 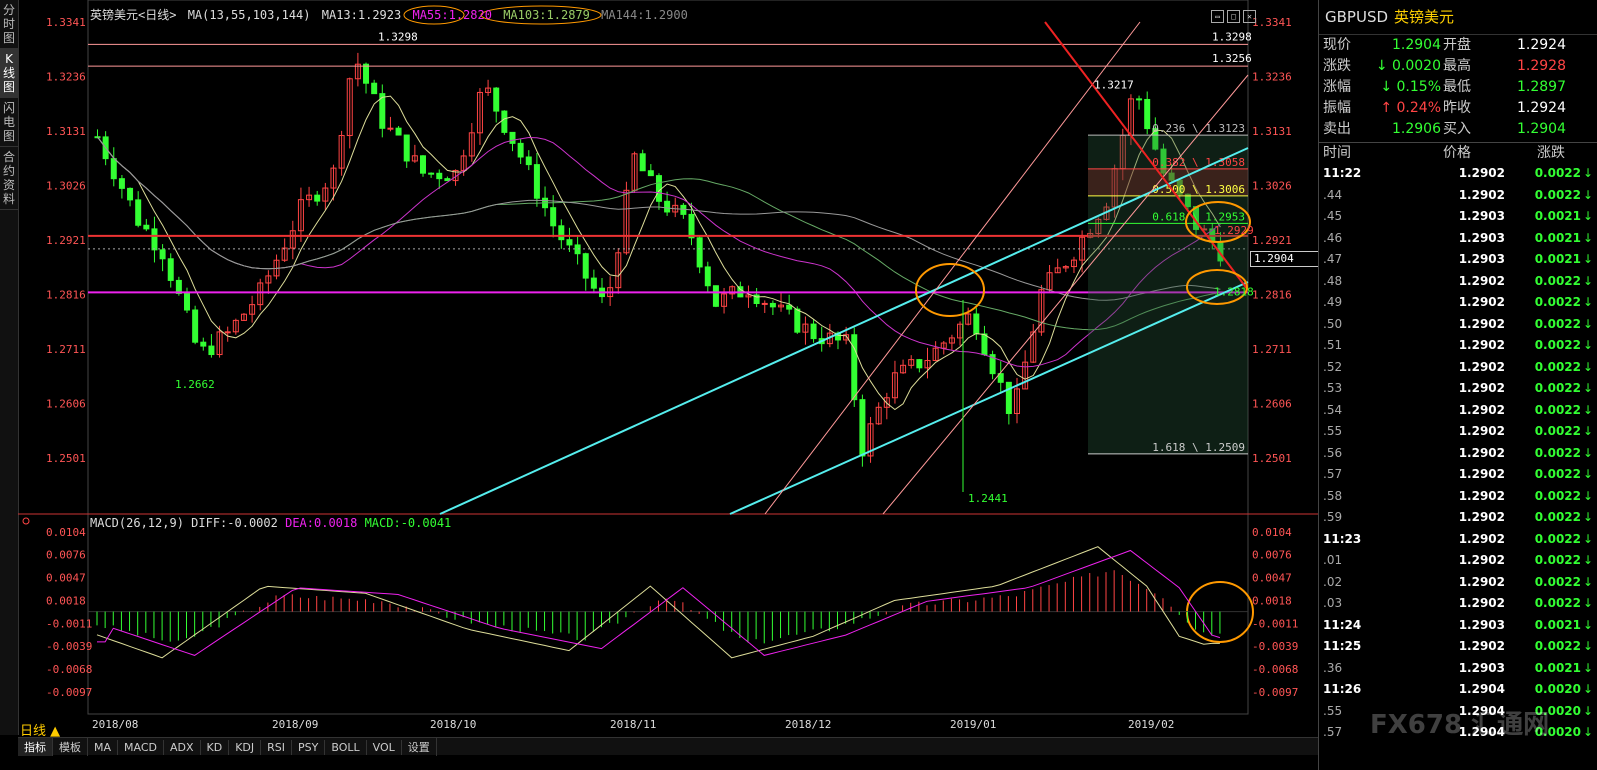 What do you see at coordinates (1342, 538) in the screenshot?
I see `tick-time: 11:23` at bounding box center [1342, 538].